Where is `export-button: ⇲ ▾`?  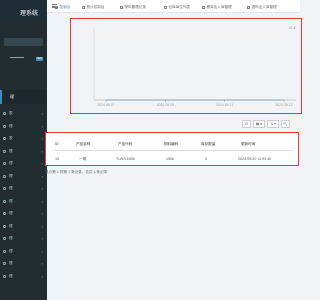
export-button: ⇲ ▾ is located at coordinates (273, 124).